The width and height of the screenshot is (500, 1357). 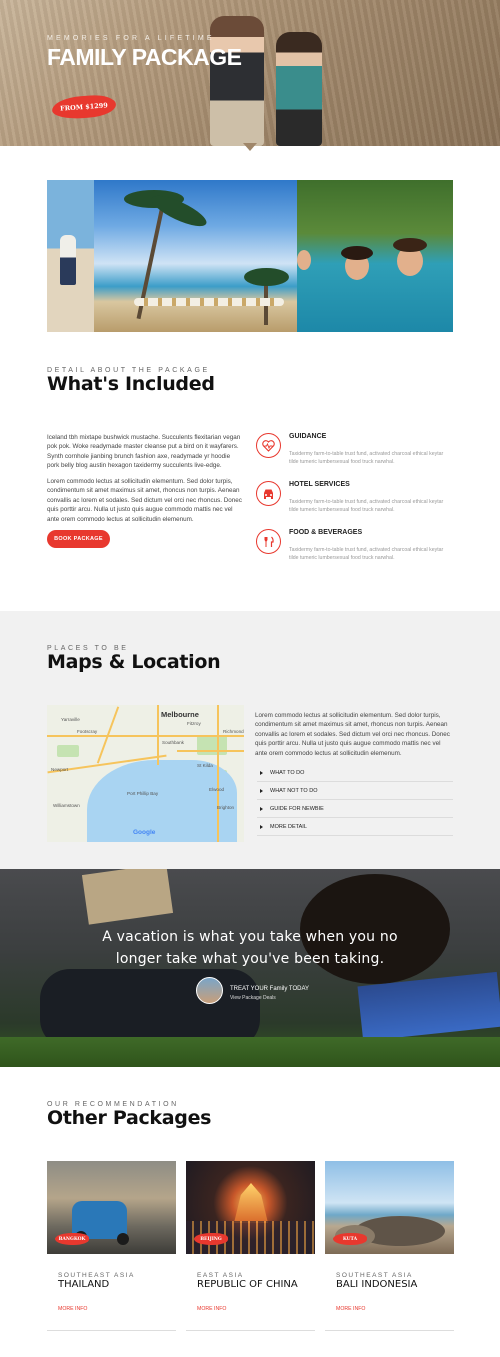 What do you see at coordinates (355, 827) in the screenshot?
I see `accordion-more-detail: MORE DETAIL` at bounding box center [355, 827].